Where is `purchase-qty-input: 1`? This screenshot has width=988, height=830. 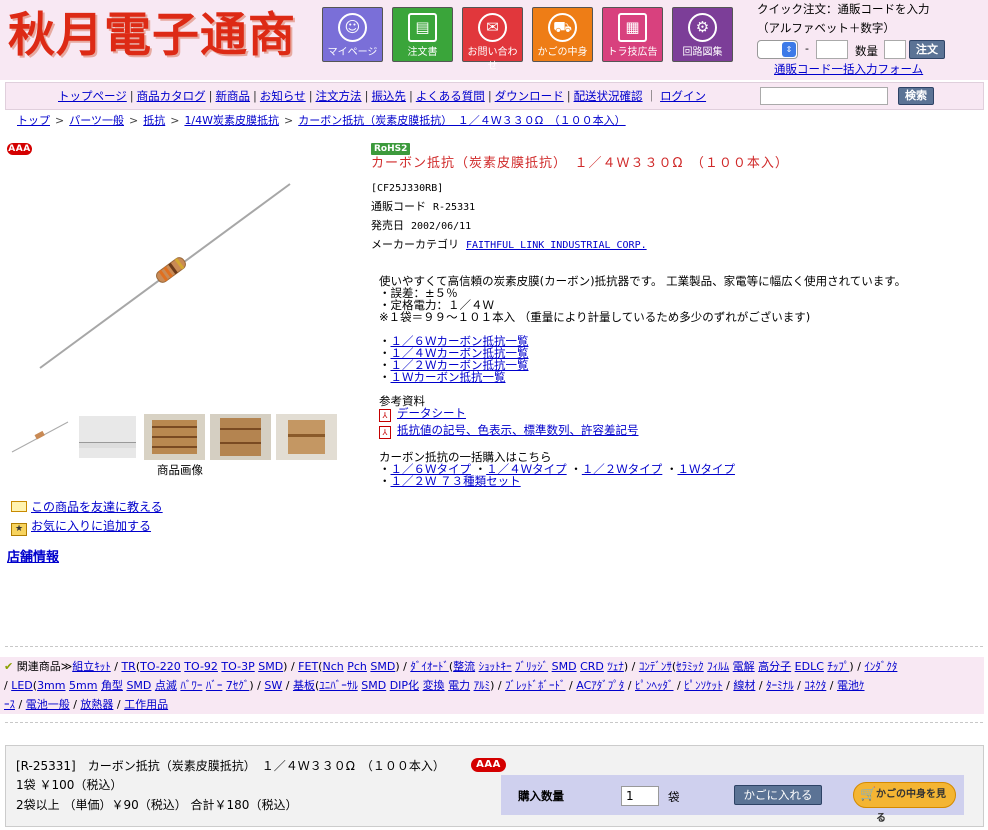
purchase-qty-input: 1 is located at coordinates (640, 796).